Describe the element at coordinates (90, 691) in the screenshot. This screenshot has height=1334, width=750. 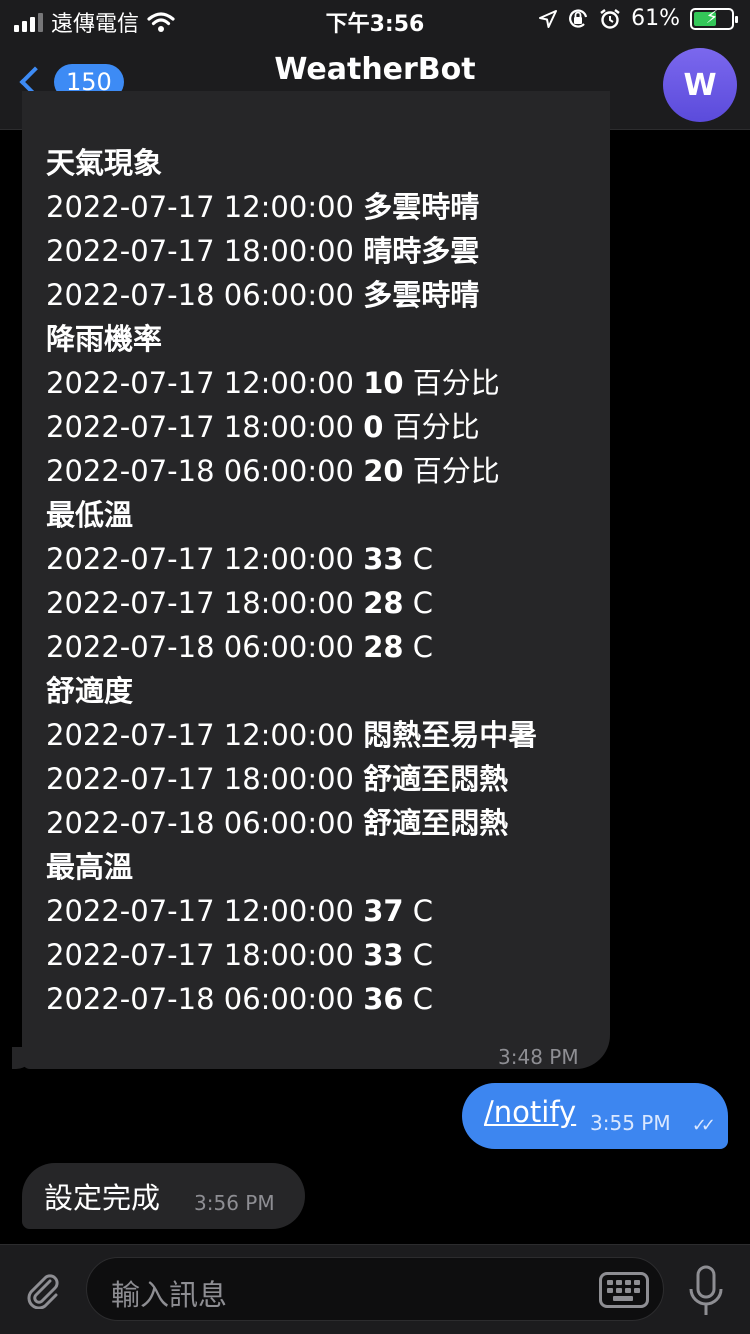
I see `weather-section-heading: 舒適度` at that location.